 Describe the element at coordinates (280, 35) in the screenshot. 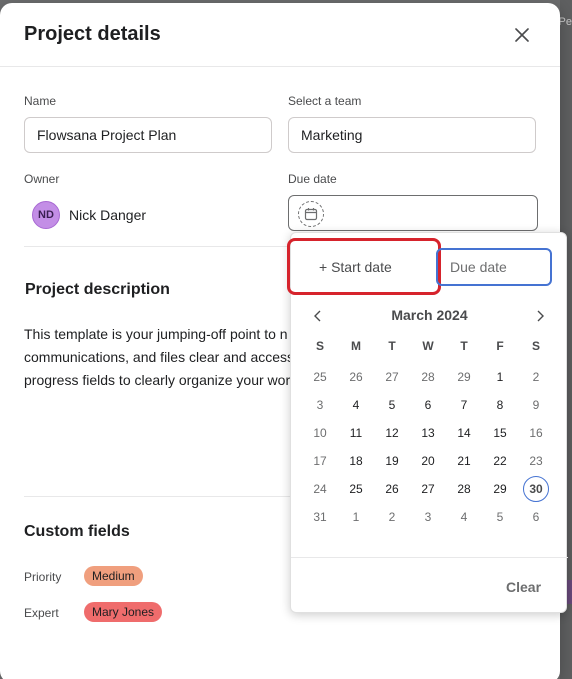

I see `dialog-header: Project details` at that location.